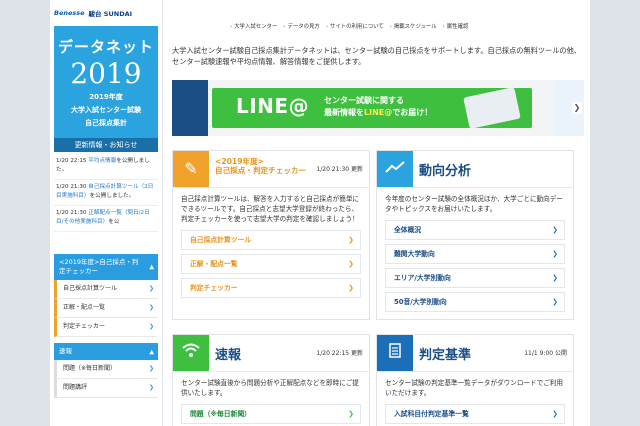 Image resolution: width=640 pixels, height=426 pixels. Describe the element at coordinates (106, 167) in the screenshot. I see `news-item: 1/20 22:15 平均点情報を公開しました。` at that location.